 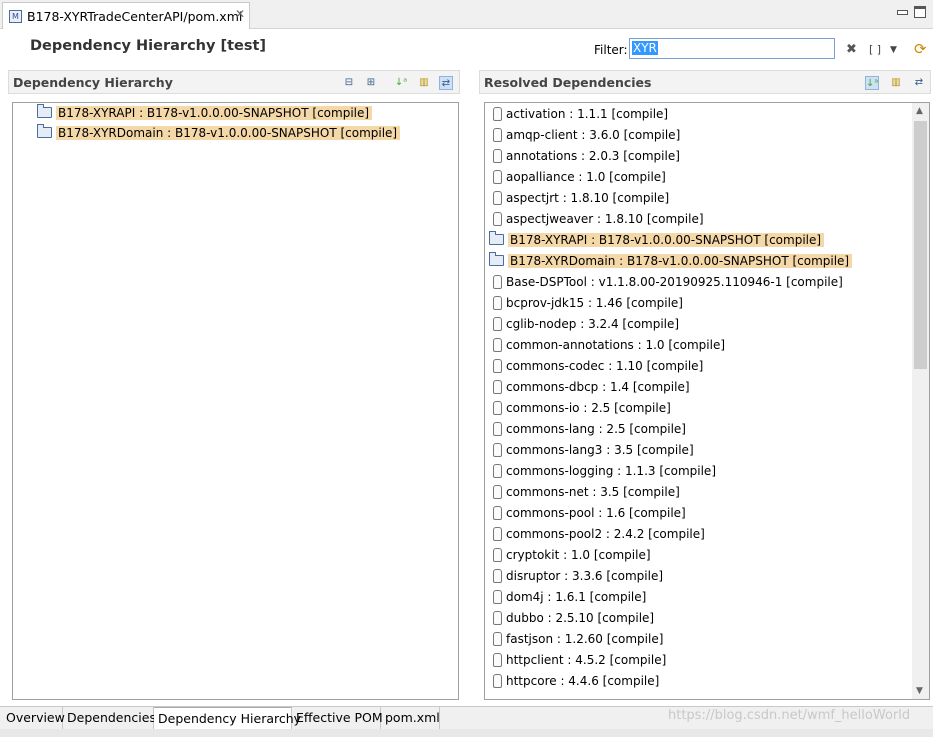 What do you see at coordinates (616, 345) in the screenshot?
I see `list-item-label: common-annotations : 1.0 [compile]` at bounding box center [616, 345].